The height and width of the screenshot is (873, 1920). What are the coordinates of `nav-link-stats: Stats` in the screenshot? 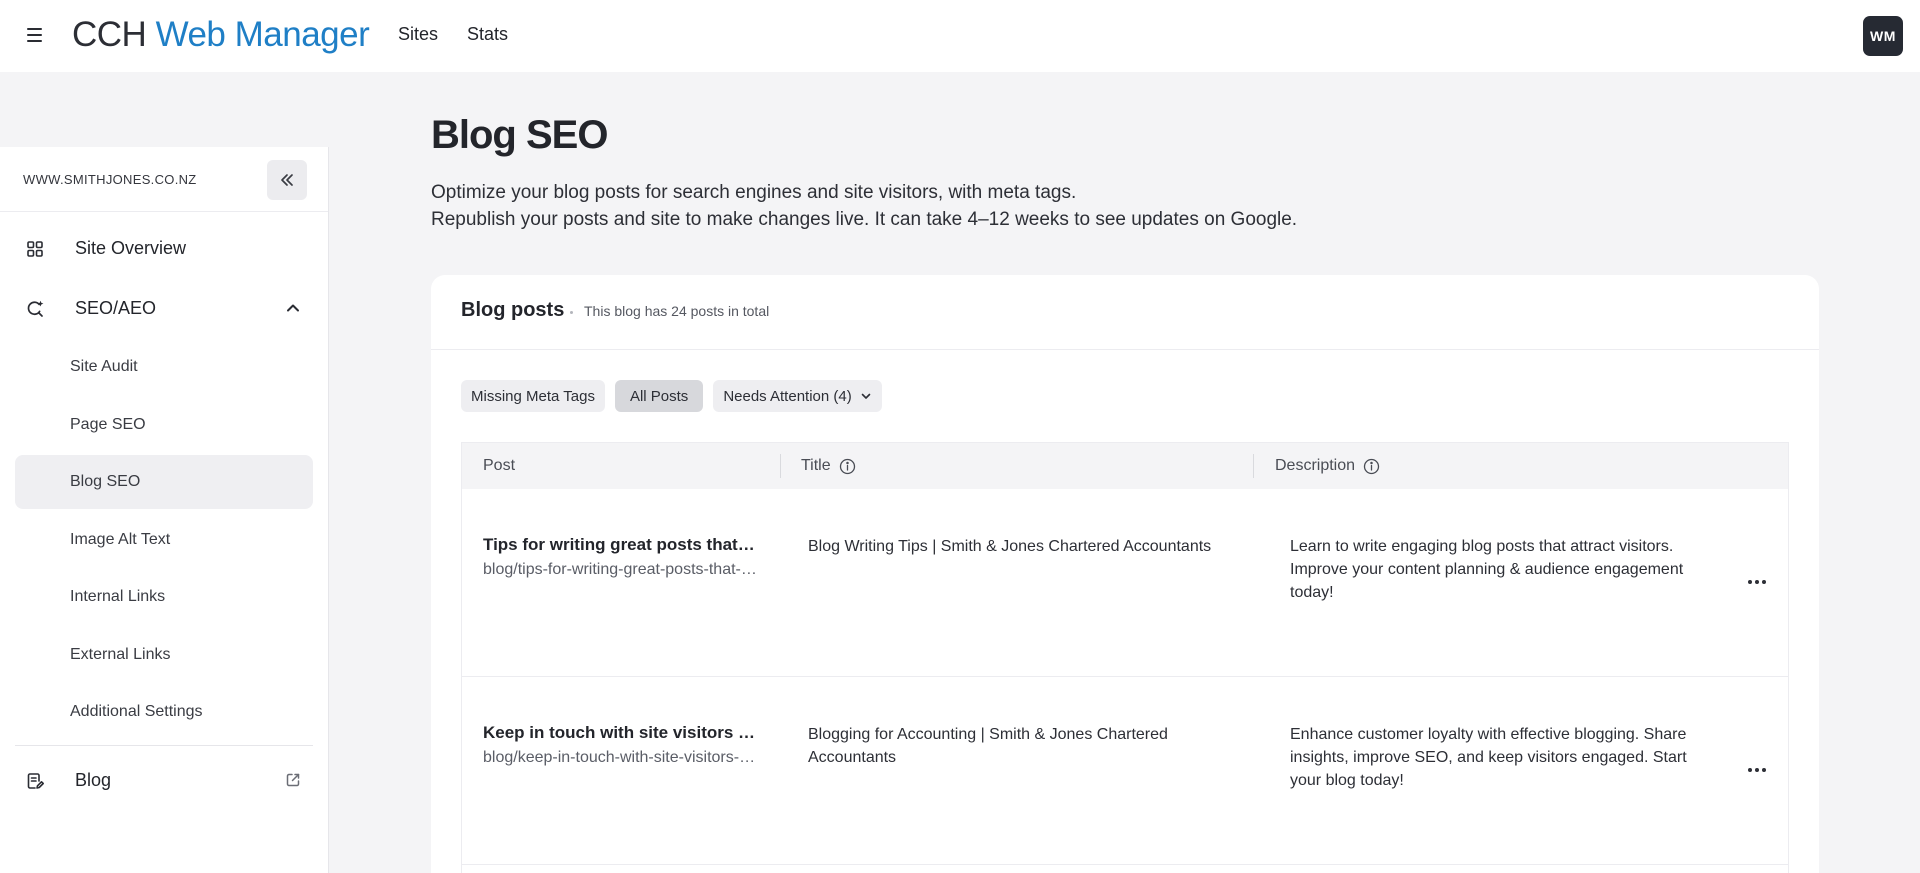 It's located at (487, 34).